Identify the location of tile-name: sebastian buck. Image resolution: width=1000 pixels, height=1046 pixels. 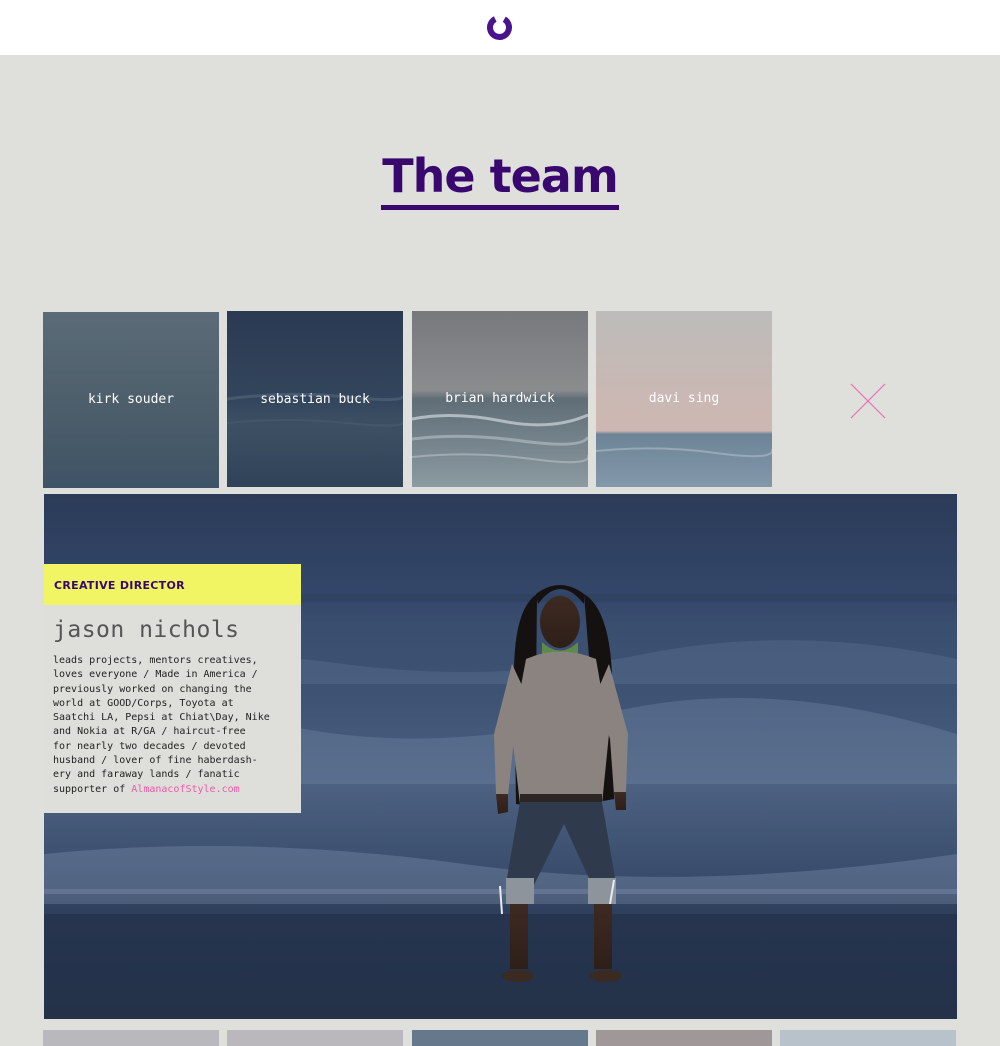
(315, 399).